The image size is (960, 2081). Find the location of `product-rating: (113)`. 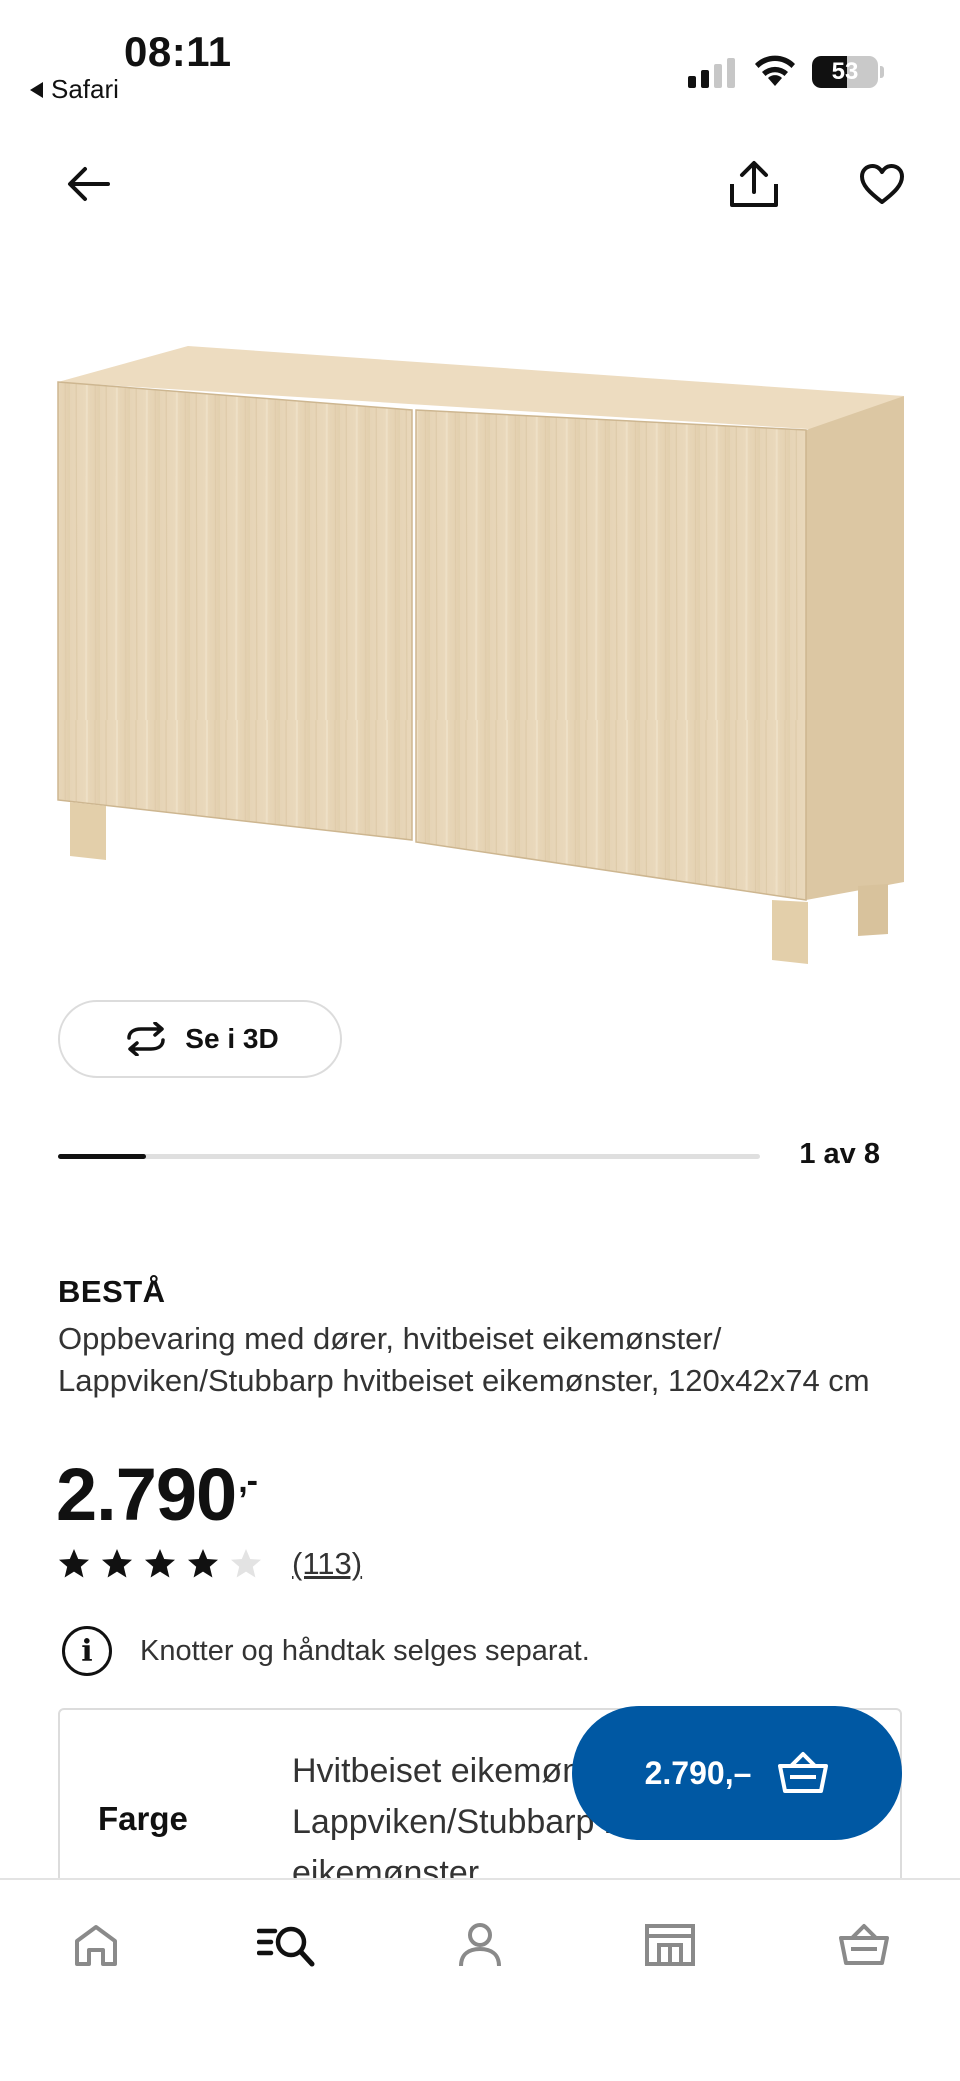

product-rating: (113) is located at coordinates (210, 1564).